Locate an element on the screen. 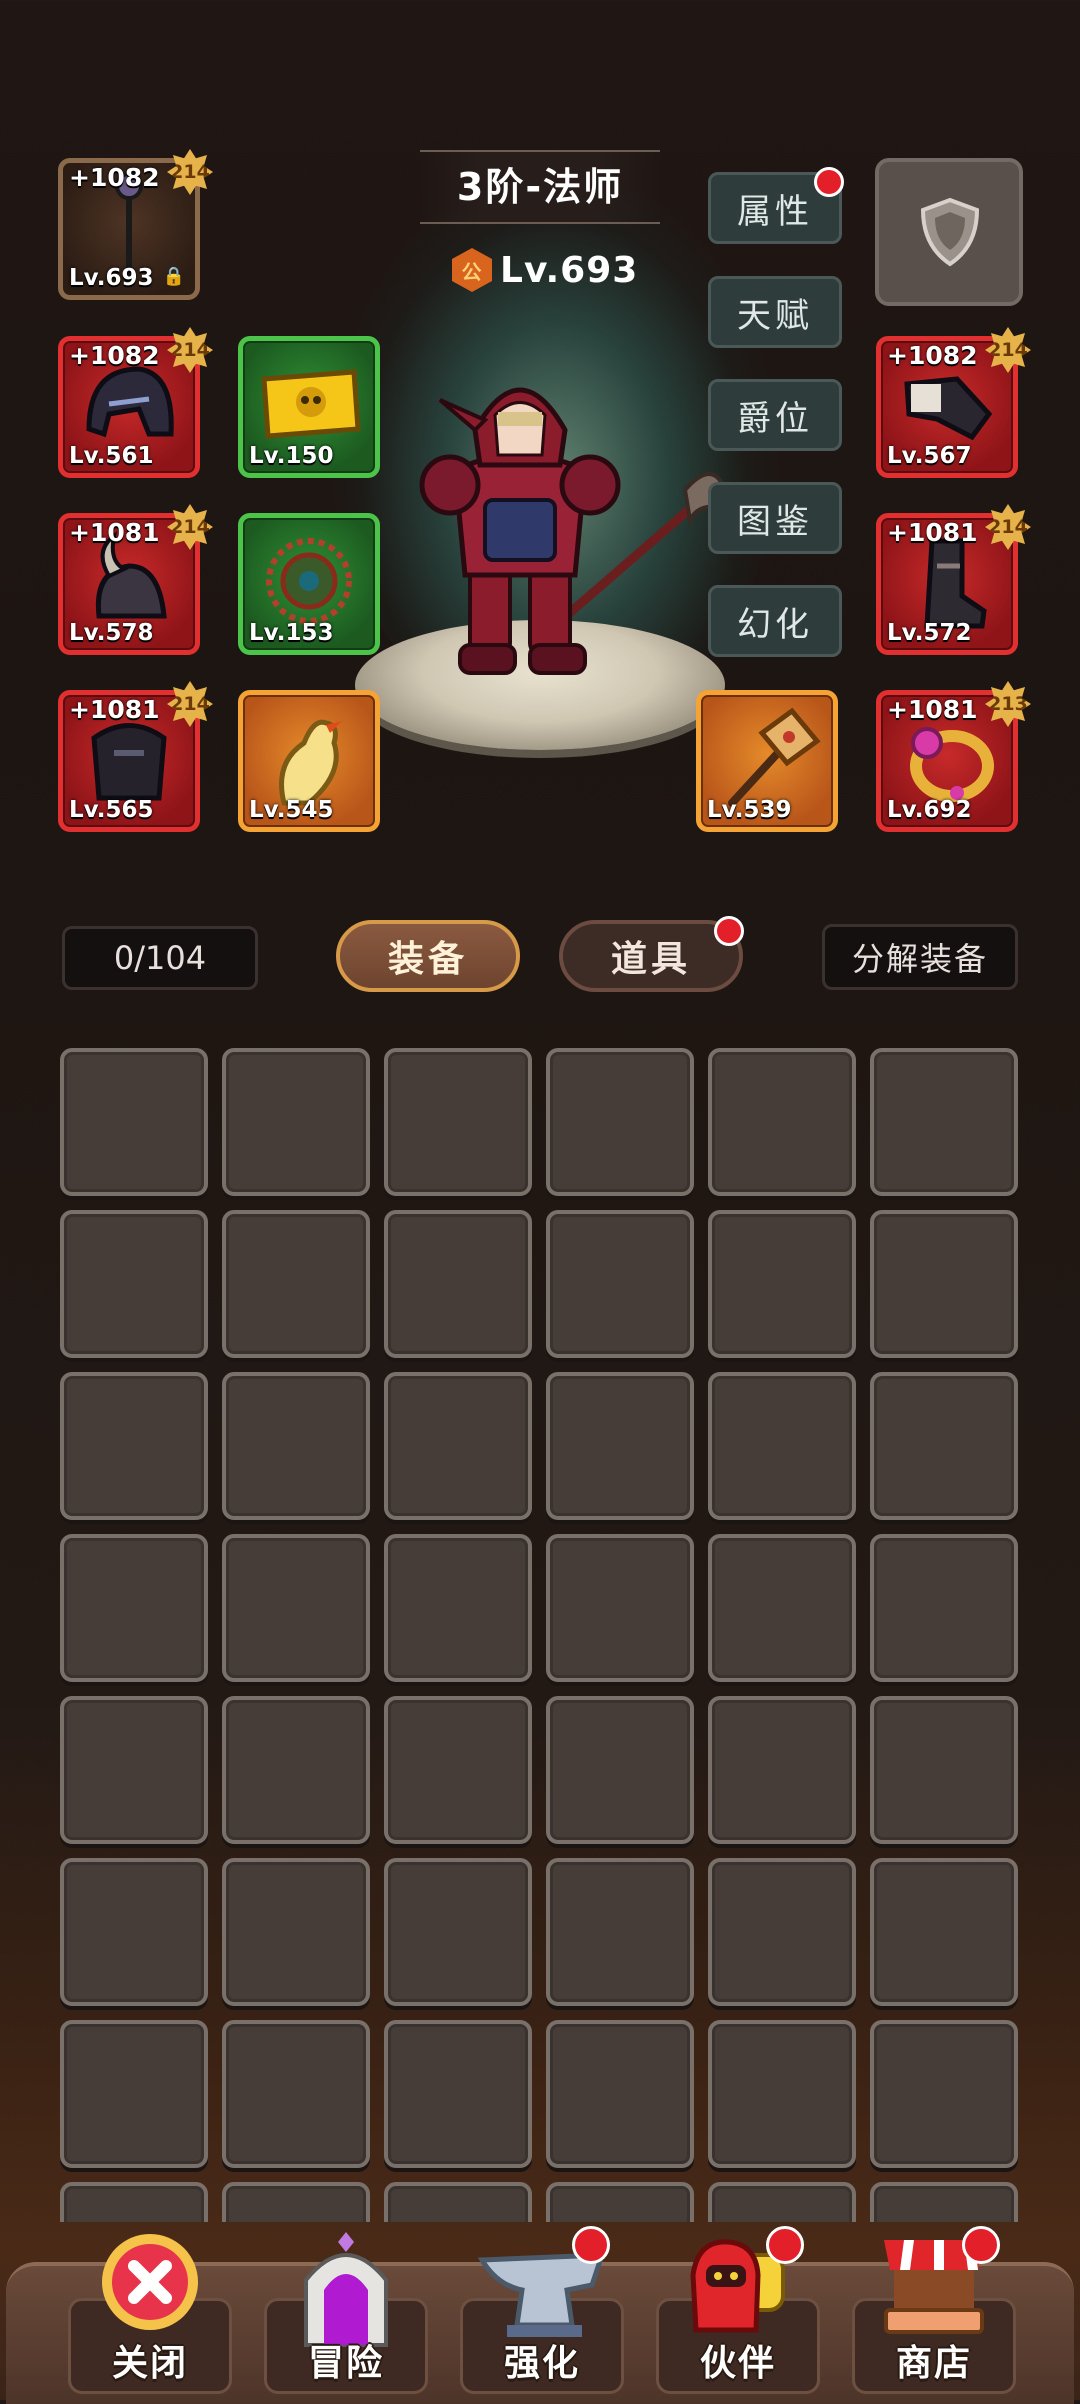 The height and width of the screenshot is (2404, 1080). equip-slot-armor: +1081 Lv.565 214 is located at coordinates (135, 756).